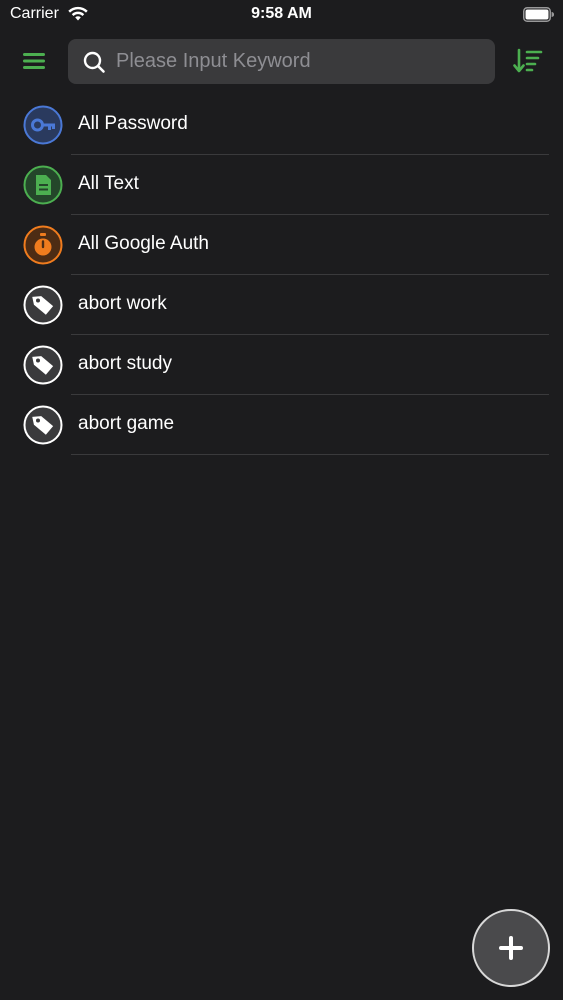 Image resolution: width=563 pixels, height=1000 pixels. What do you see at coordinates (108, 183) in the screenshot?
I see `list-item-label: All Text` at bounding box center [108, 183].